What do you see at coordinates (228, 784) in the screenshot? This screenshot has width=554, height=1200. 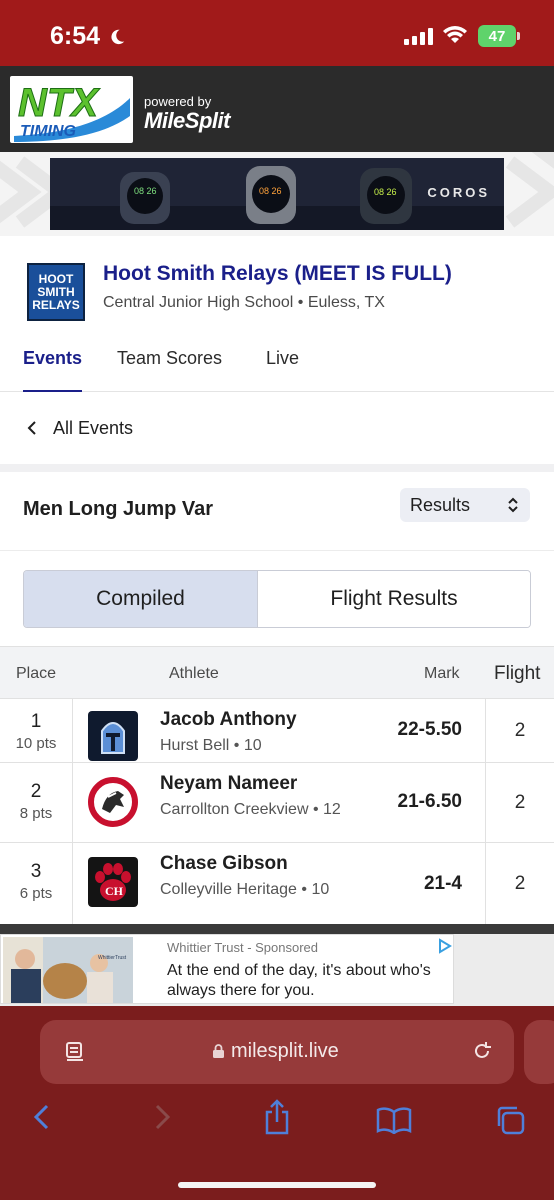 I see `athlete-name: Neyam Nameer` at bounding box center [228, 784].